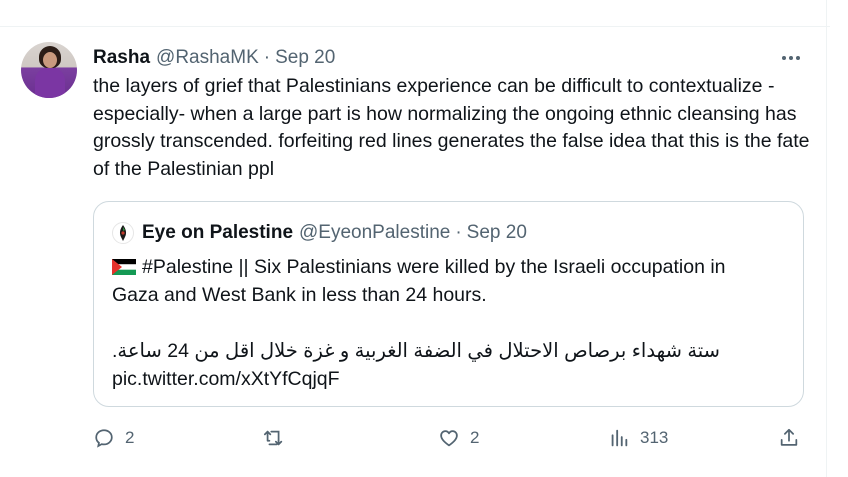 The width and height of the screenshot is (848, 477). What do you see at coordinates (619, 438) in the screenshot?
I see `views-icon` at bounding box center [619, 438].